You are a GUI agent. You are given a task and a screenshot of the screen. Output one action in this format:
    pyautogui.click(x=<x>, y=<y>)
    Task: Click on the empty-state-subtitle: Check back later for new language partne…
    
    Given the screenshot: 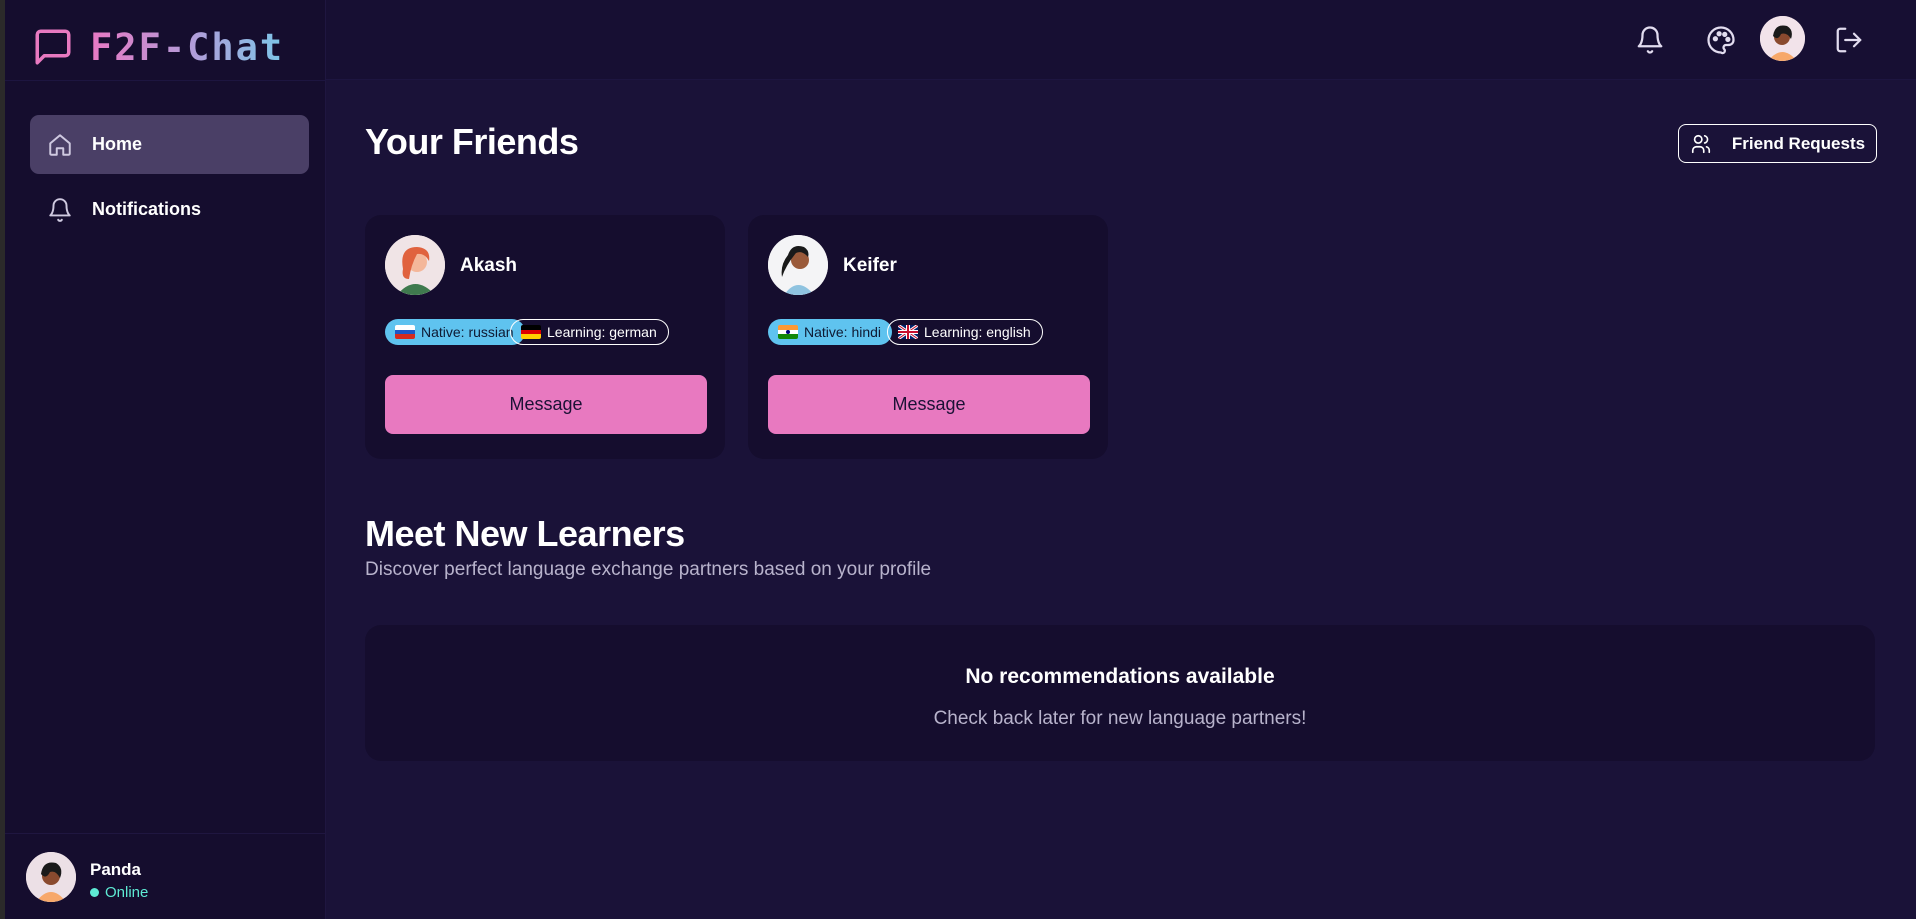 What is the action you would take?
    pyautogui.click(x=1120, y=718)
    